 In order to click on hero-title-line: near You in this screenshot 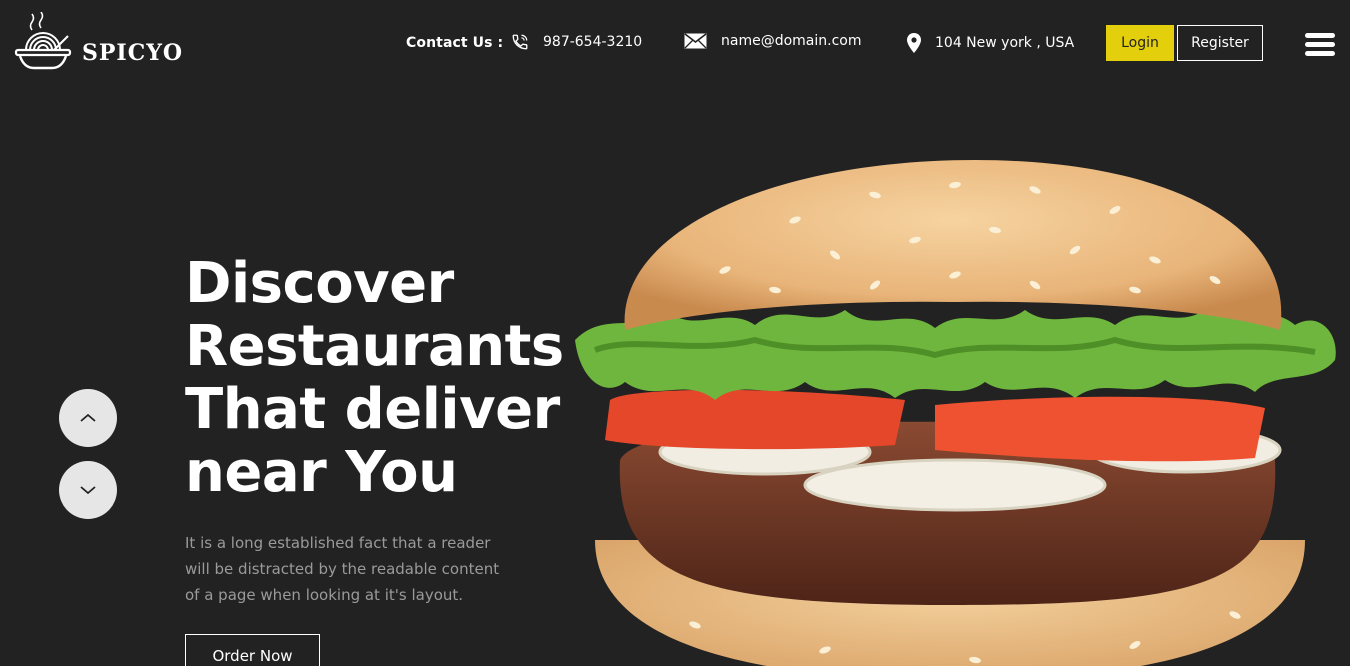, I will do `click(321, 472)`.